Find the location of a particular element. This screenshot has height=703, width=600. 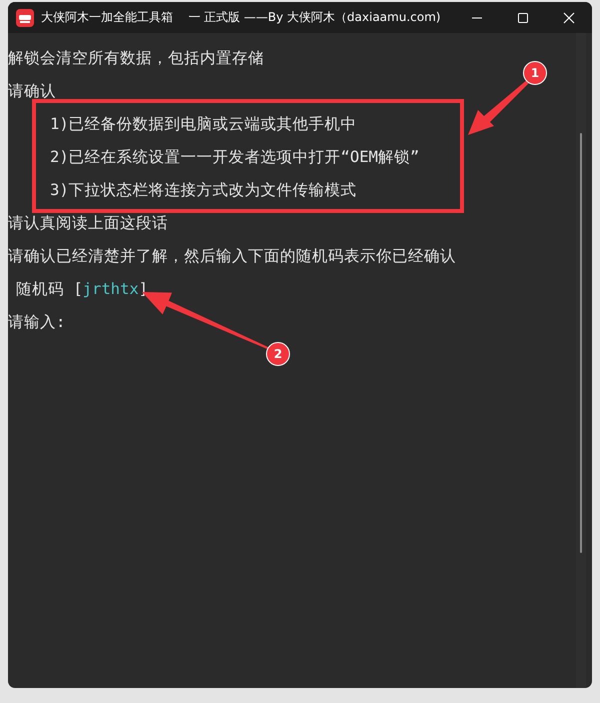

console-line: 2)已经在系统设置一一开发者选项中打开“OEM解锁” is located at coordinates (234, 157).